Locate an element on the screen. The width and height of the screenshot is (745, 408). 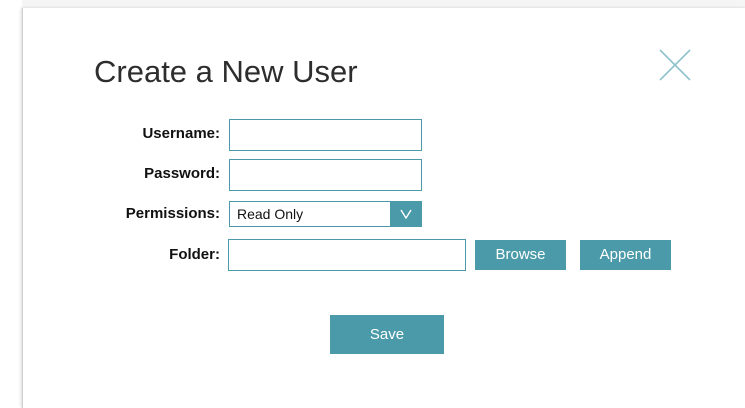
backdrop-top-strip is located at coordinates (383, 4).